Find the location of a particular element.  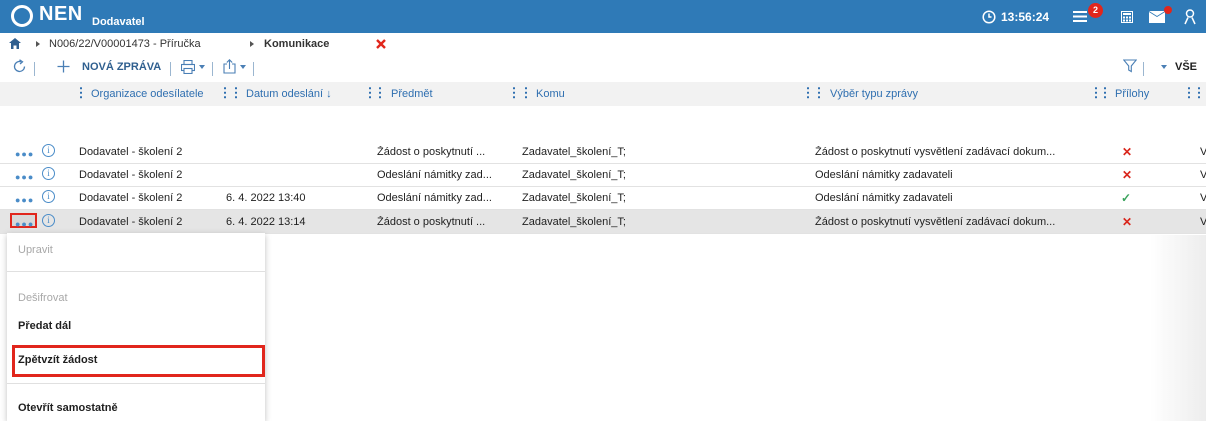

user-icon is located at coordinates (1190, 17).